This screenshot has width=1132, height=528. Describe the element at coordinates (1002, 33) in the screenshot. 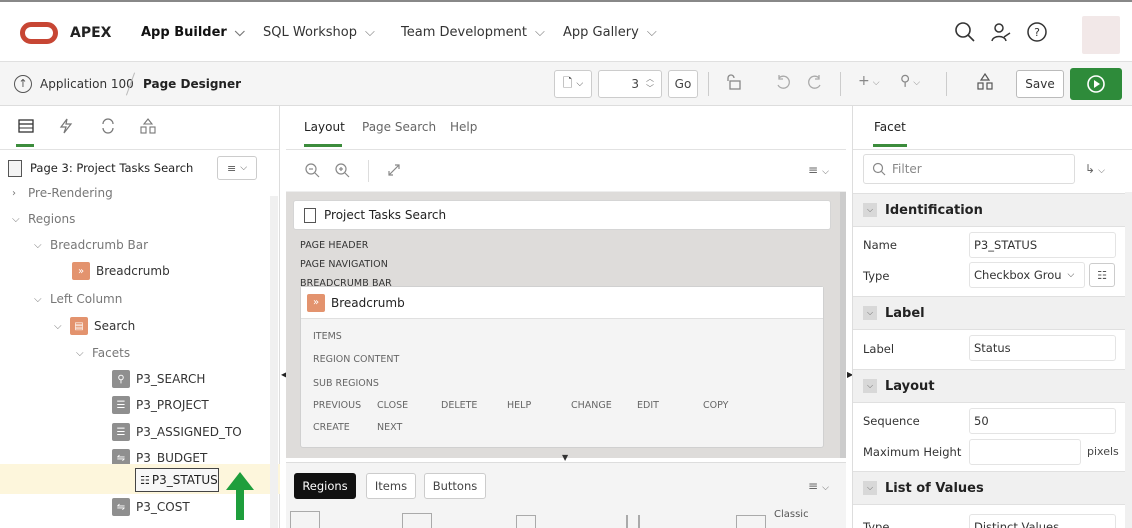

I see `user-settings-icon` at that location.